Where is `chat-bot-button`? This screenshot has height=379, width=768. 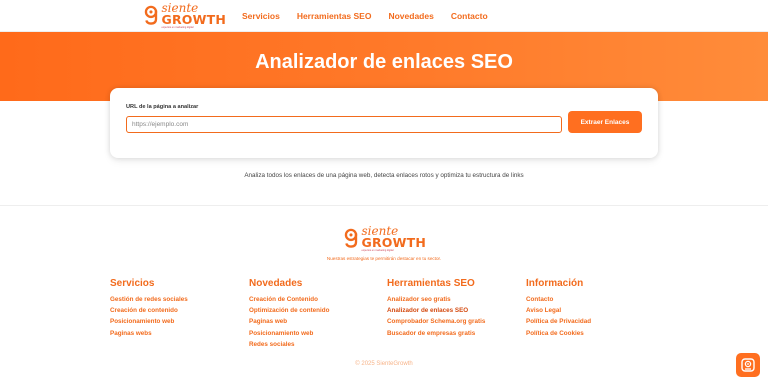
chat-bot-button is located at coordinates (748, 365).